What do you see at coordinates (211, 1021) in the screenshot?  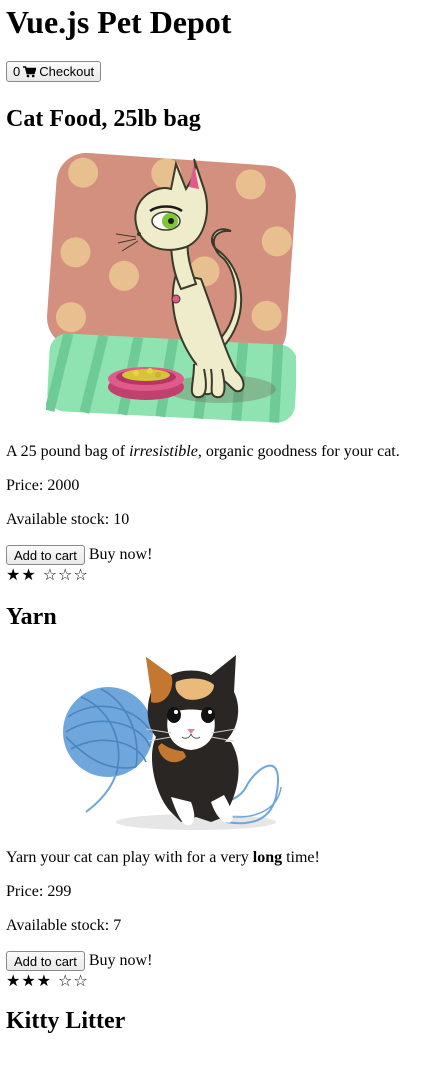 I see `product-card: Kitty Litter` at bounding box center [211, 1021].